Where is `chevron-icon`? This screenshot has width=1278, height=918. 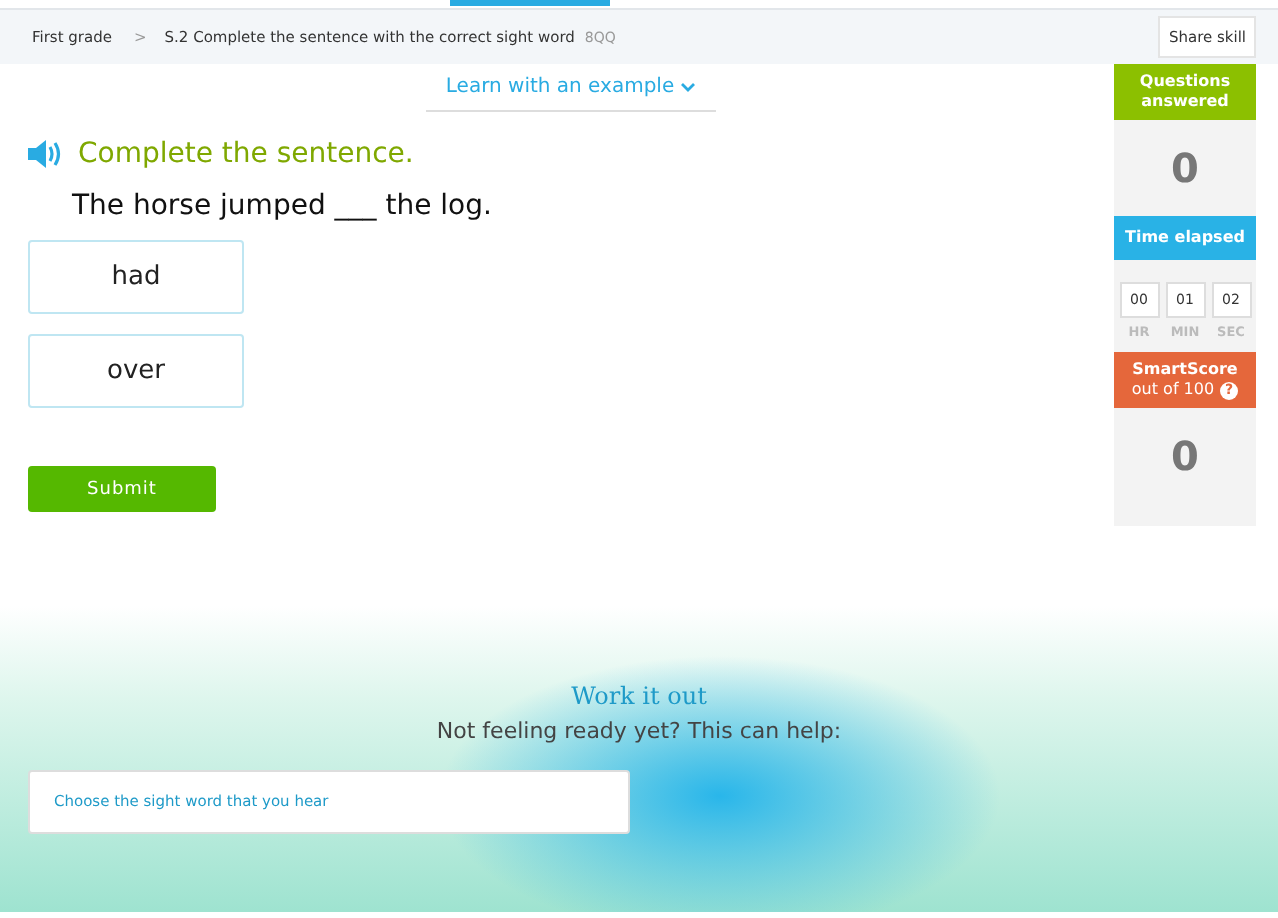 chevron-icon is located at coordinates (688, 87).